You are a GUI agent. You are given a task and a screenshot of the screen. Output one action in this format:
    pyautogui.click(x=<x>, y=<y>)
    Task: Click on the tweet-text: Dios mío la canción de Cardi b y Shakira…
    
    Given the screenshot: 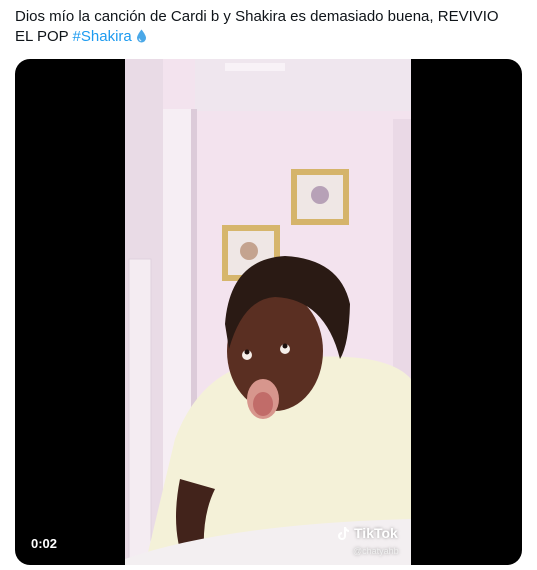 What is the action you would take?
    pyautogui.click(x=267, y=27)
    